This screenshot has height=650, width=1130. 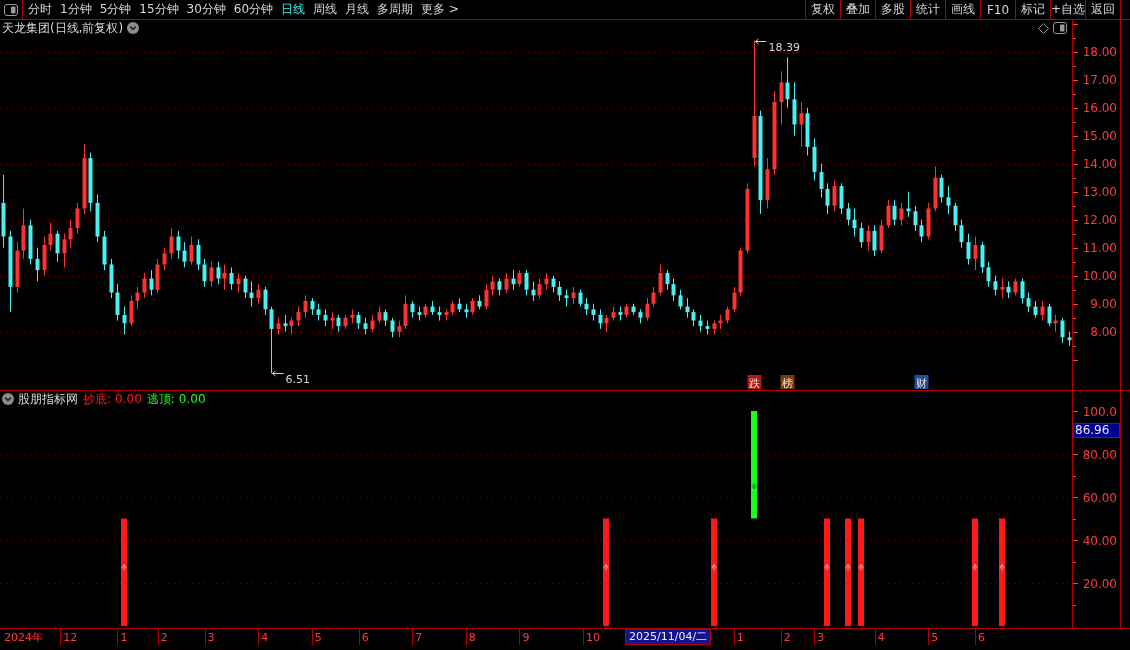 I want to click on toolbar-button: +自选, so click(x=1067, y=9).